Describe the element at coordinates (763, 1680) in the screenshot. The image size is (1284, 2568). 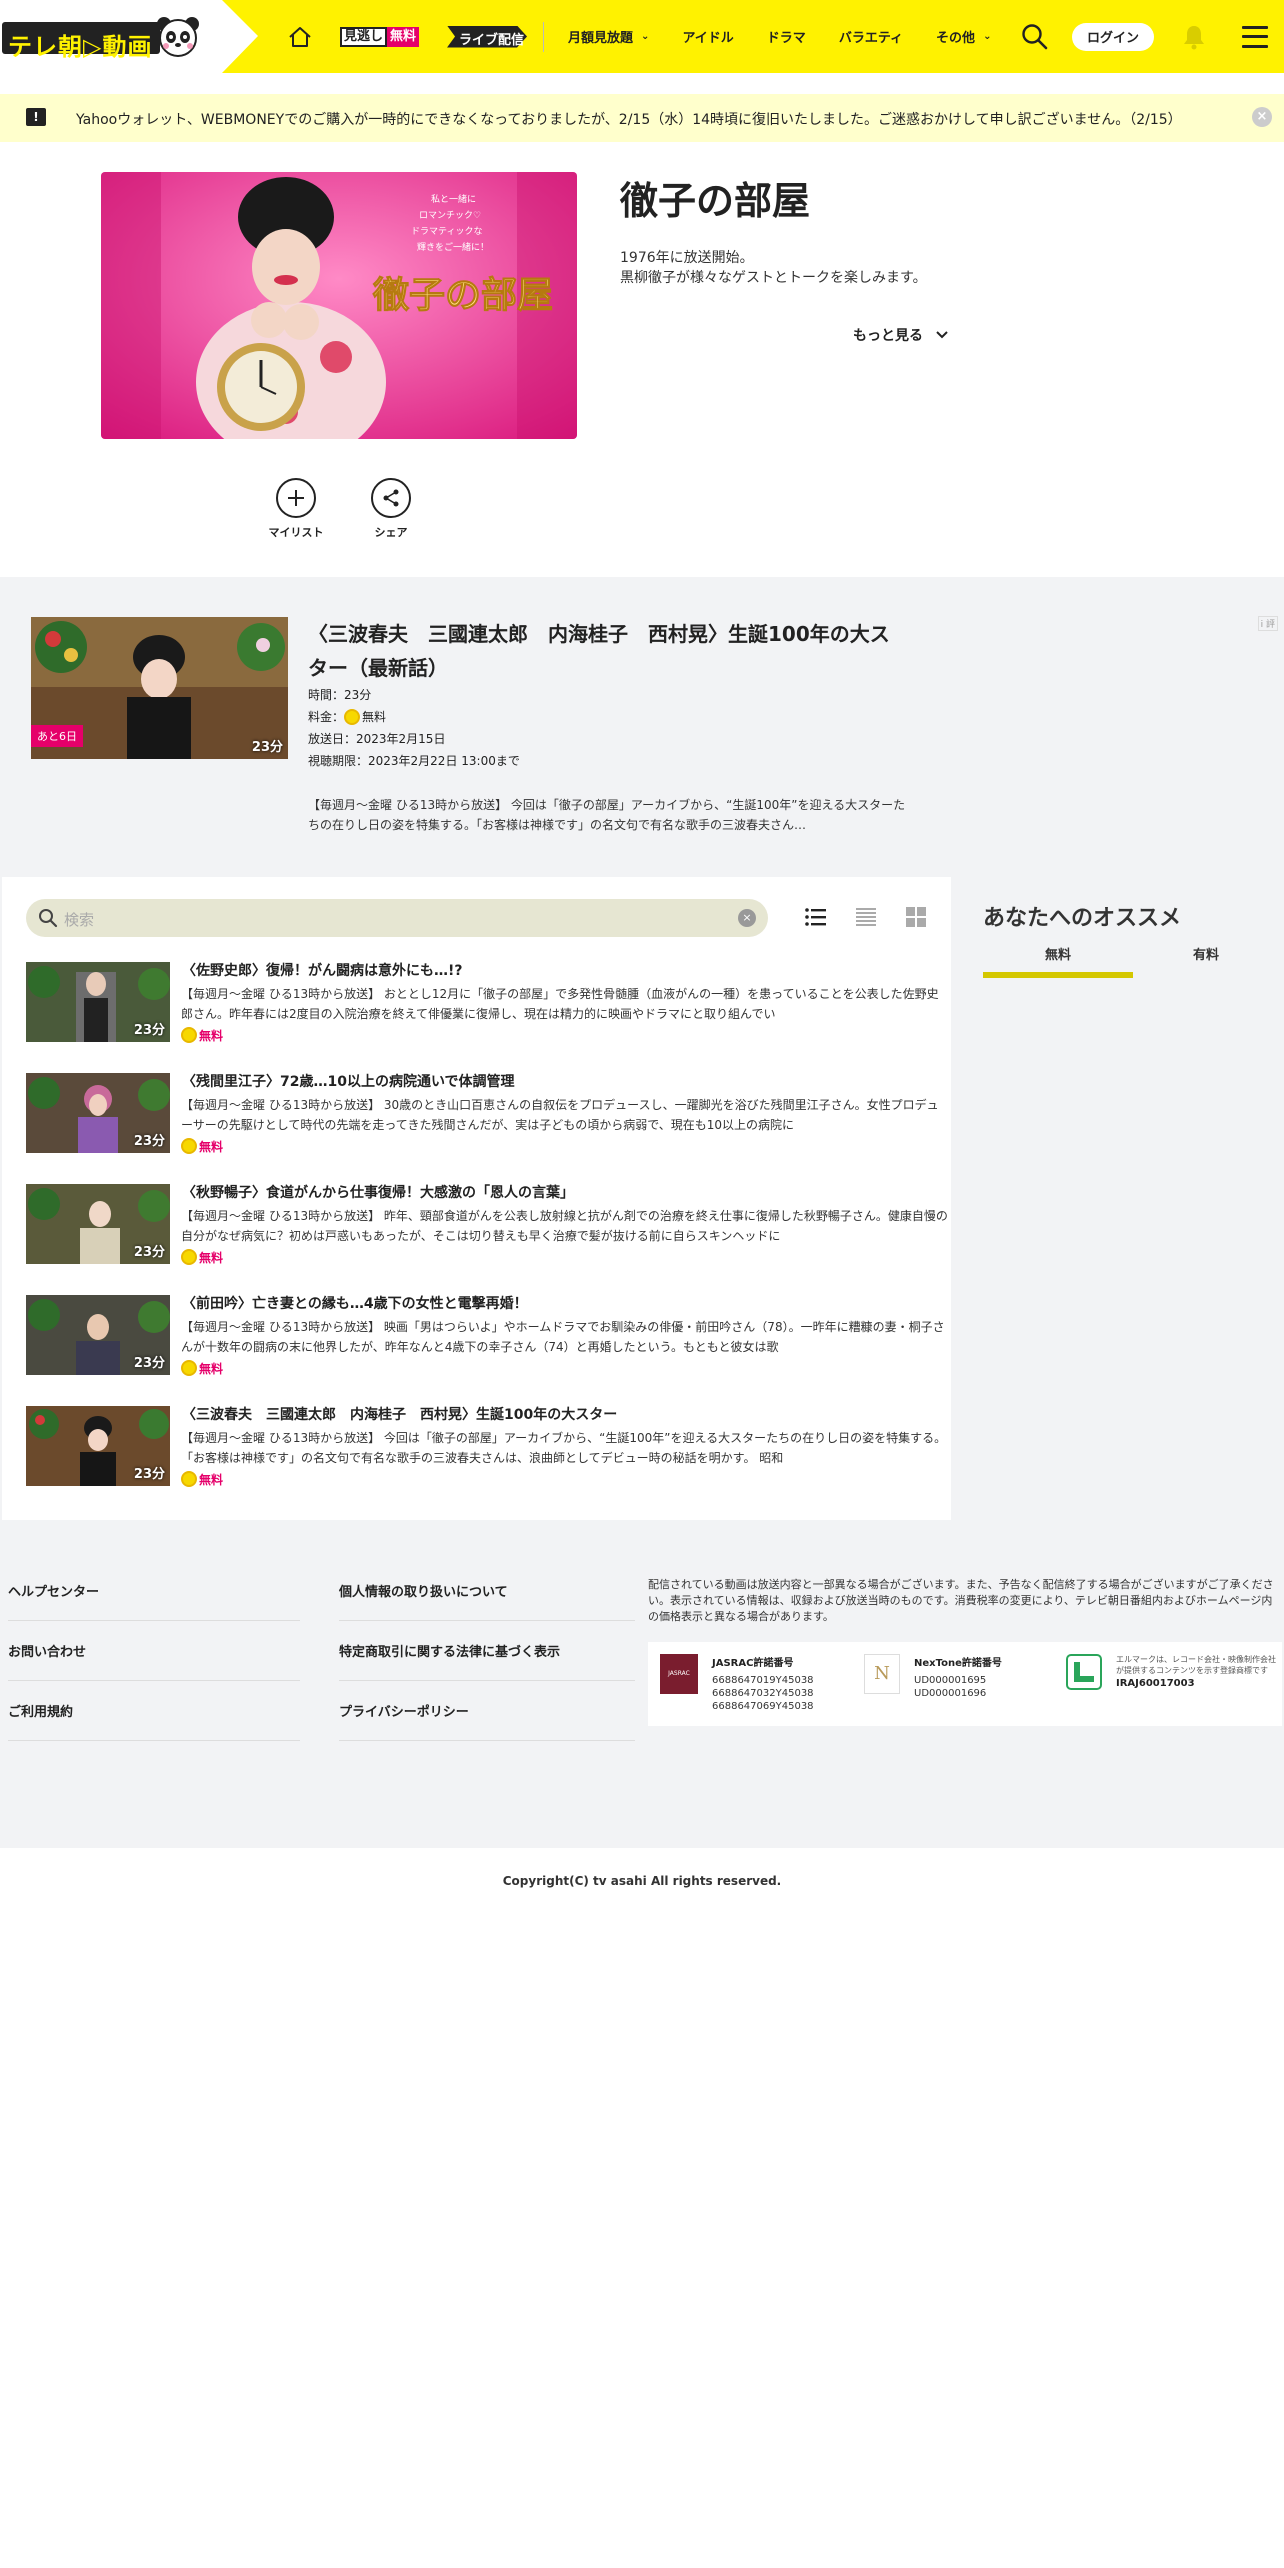
I see `license-number: 6688647019Y45038` at that location.